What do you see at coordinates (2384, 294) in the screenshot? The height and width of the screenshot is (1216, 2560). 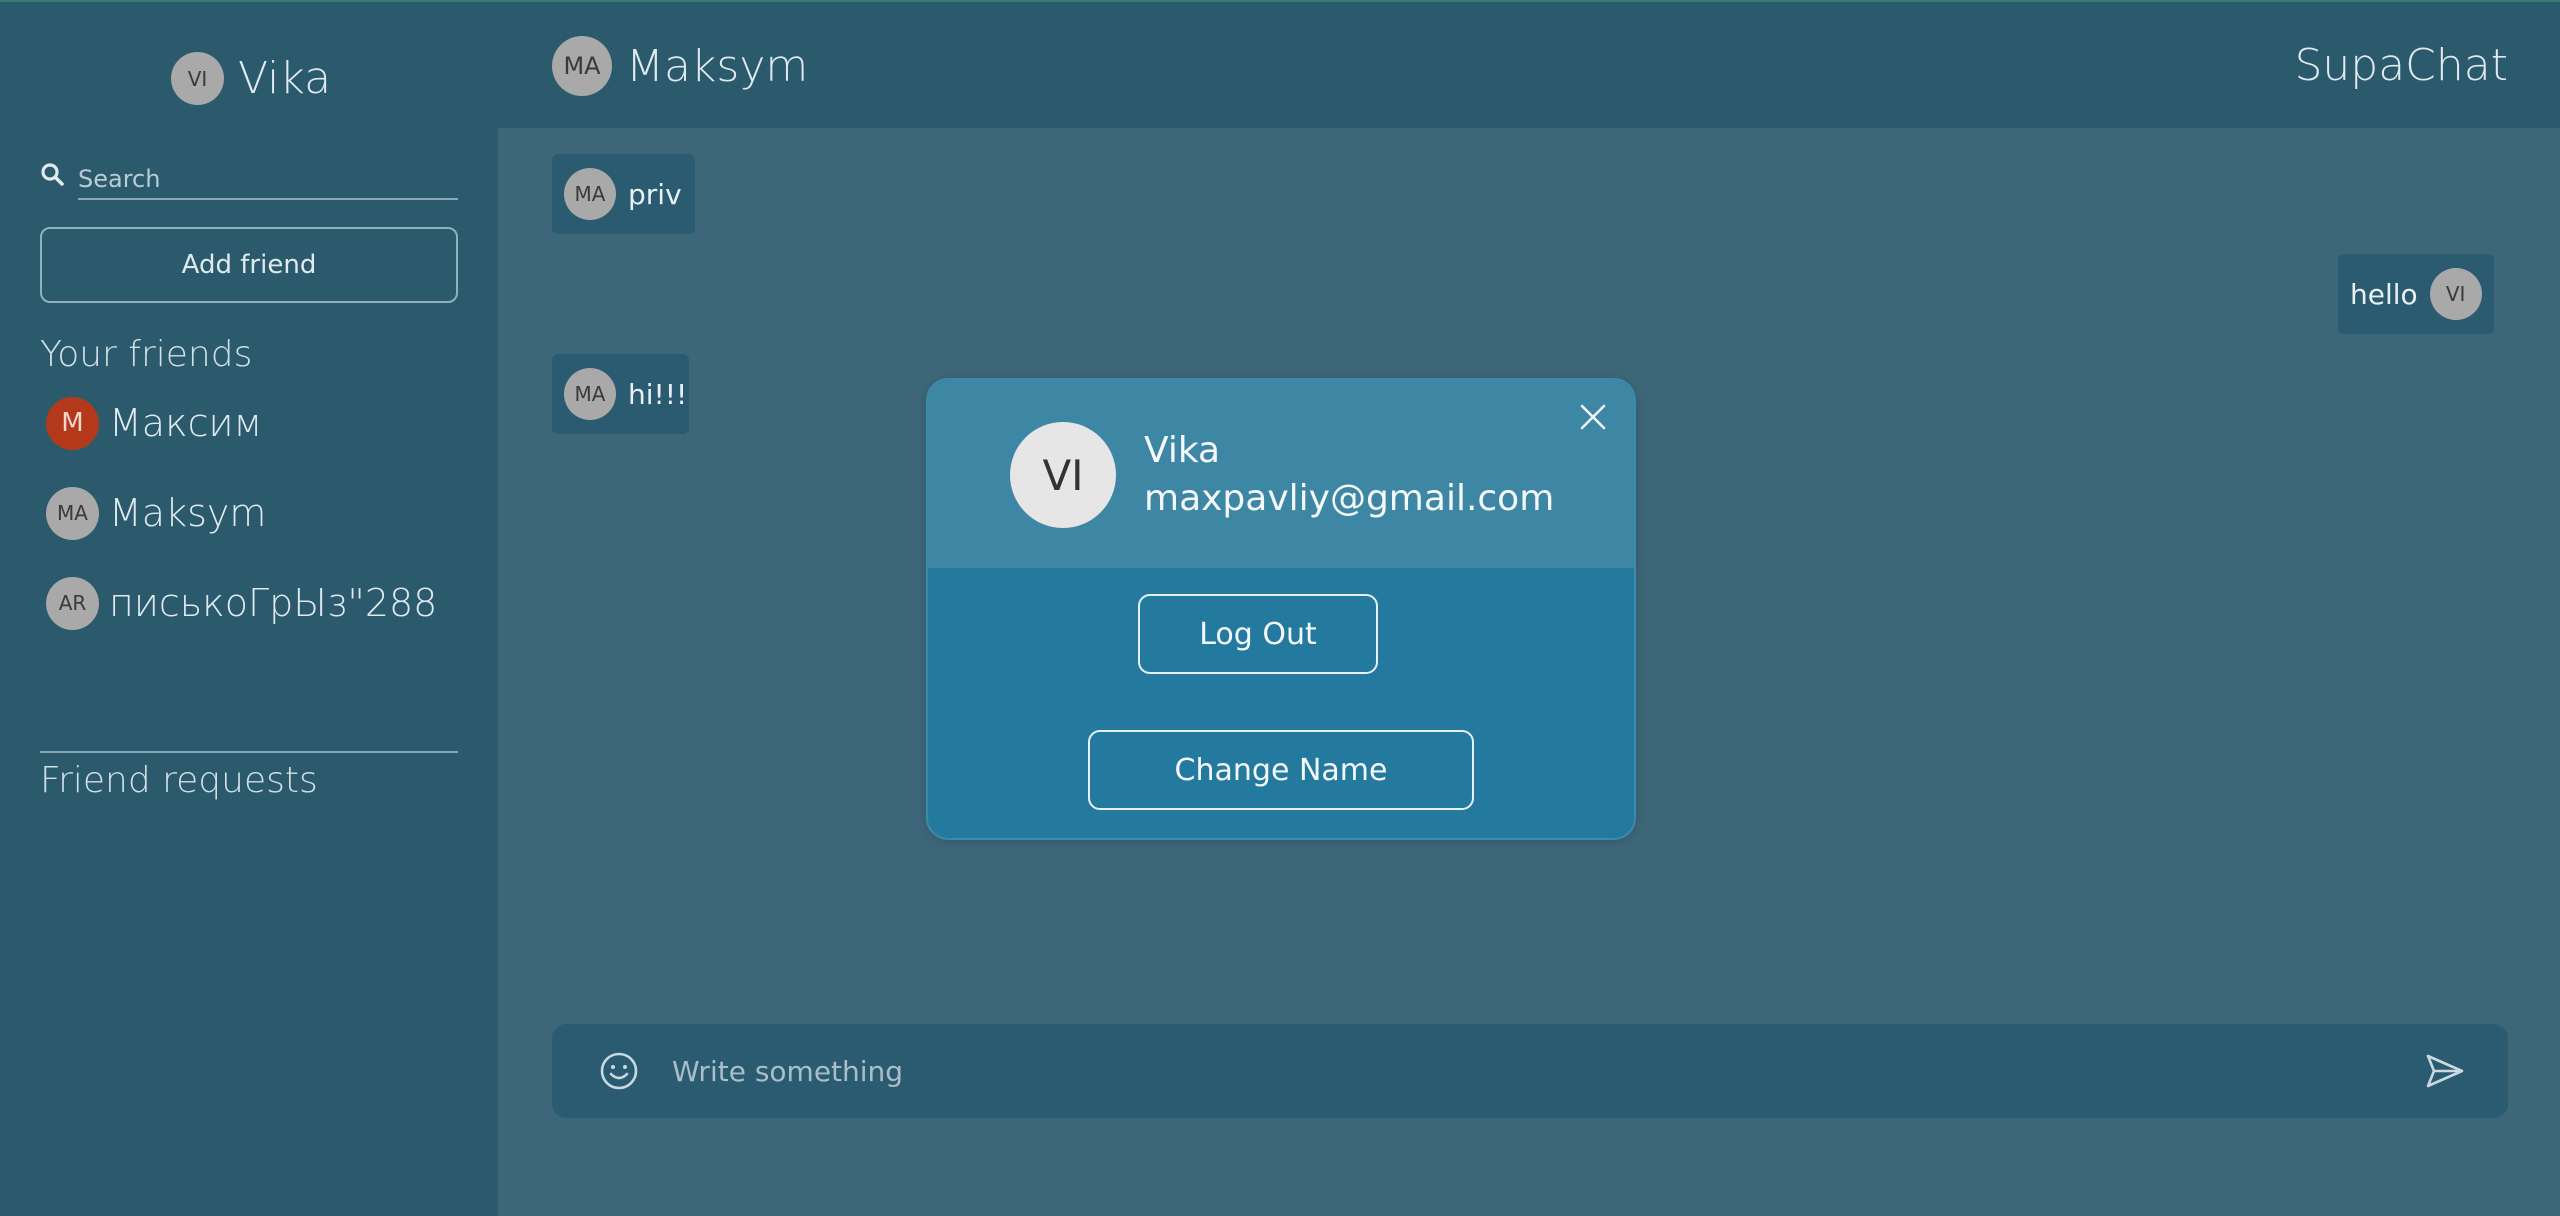 I see `message-text: hello` at bounding box center [2384, 294].